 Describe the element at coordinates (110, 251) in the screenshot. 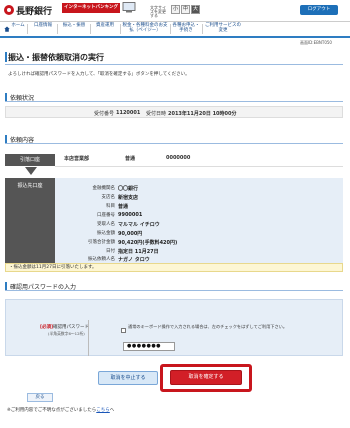

I see `field-label: 日付` at that location.